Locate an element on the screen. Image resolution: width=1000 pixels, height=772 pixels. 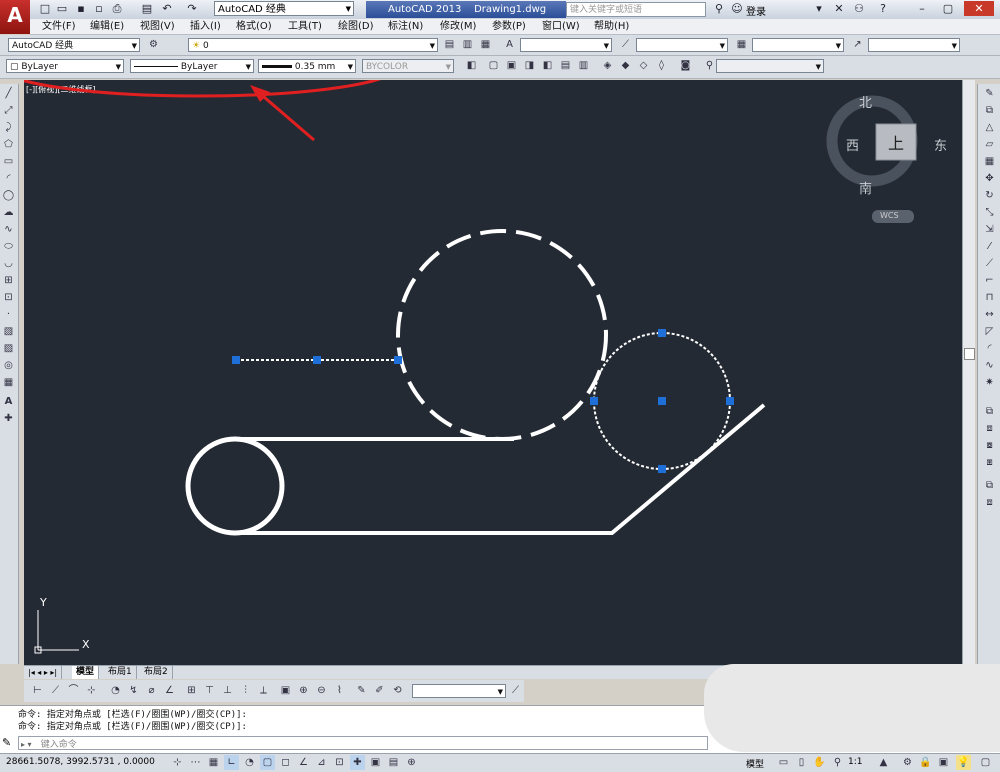
extend-icon: ⟋ is located at coordinates (989, 263).